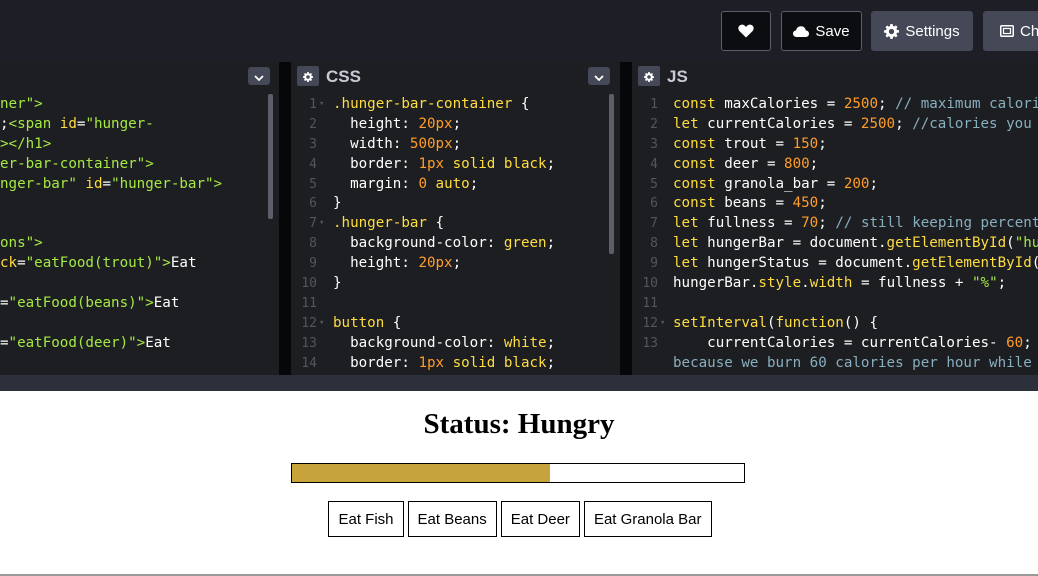 The width and height of the screenshot is (1038, 576). What do you see at coordinates (98, 263) in the screenshot?
I see `code-token: "eatFood(trout)">` at bounding box center [98, 263].